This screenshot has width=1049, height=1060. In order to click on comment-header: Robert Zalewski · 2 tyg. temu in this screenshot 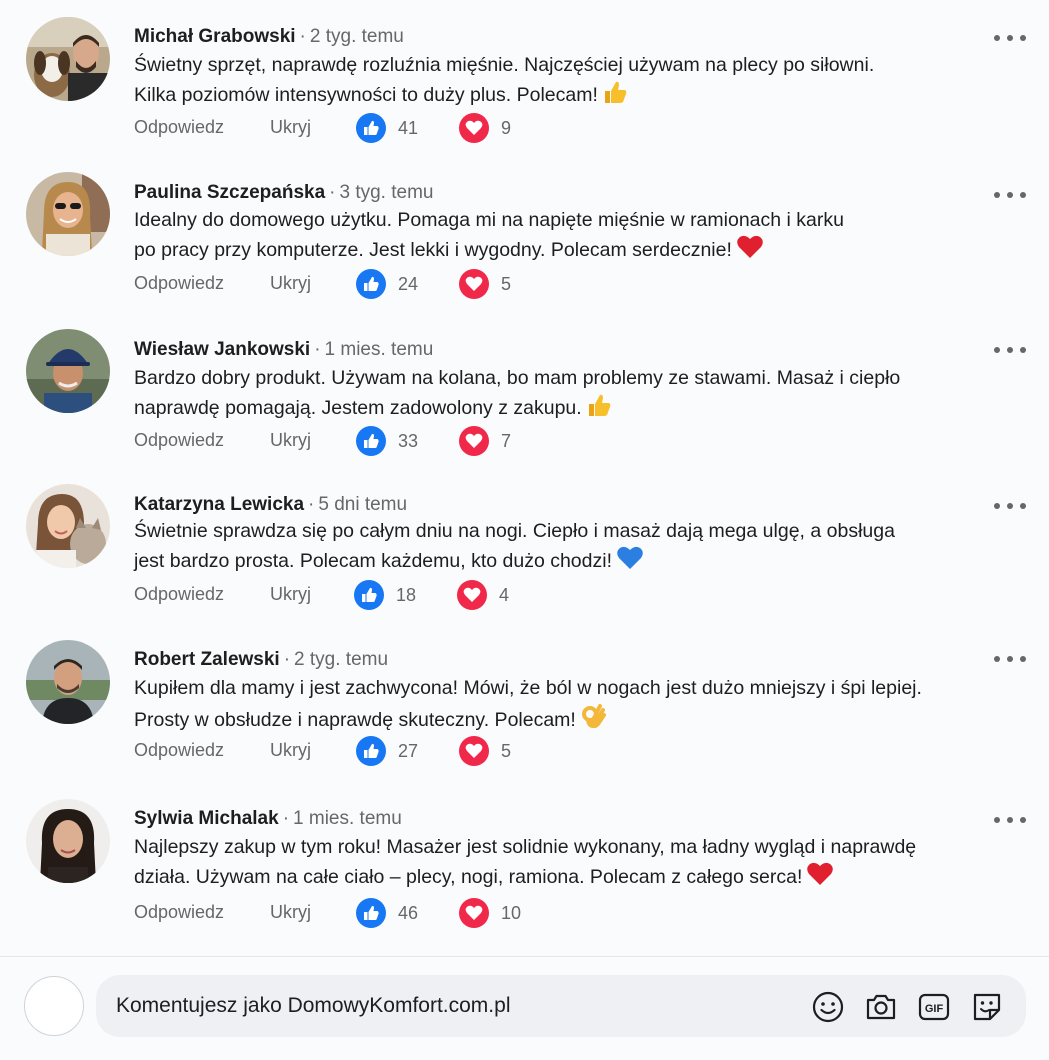, I will do `click(261, 660)`.